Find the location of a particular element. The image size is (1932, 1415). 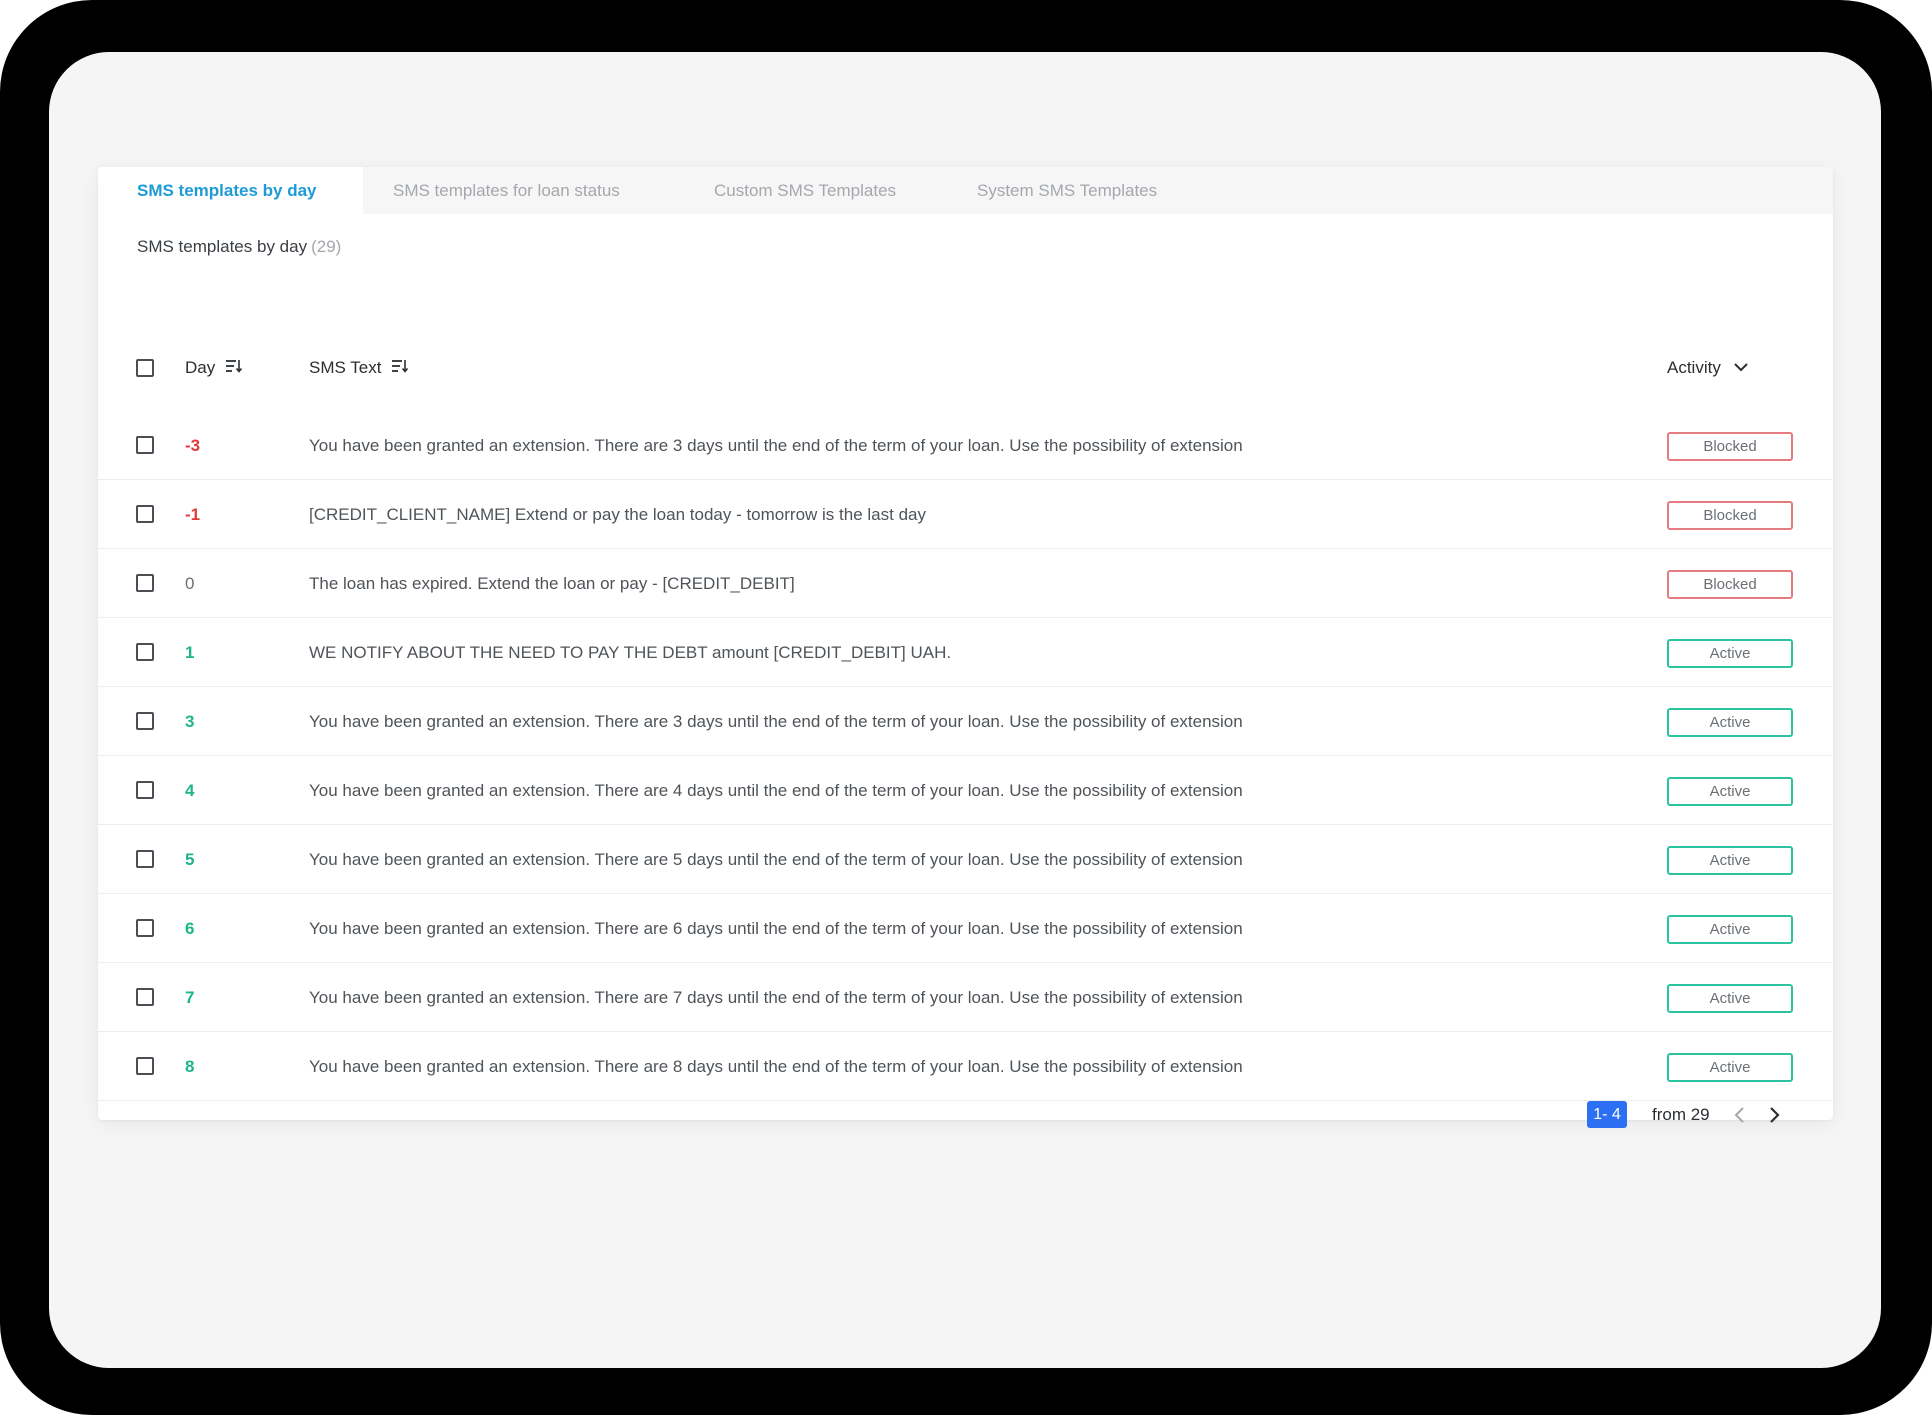

column-header-activity: Activity is located at coordinates (1708, 368).